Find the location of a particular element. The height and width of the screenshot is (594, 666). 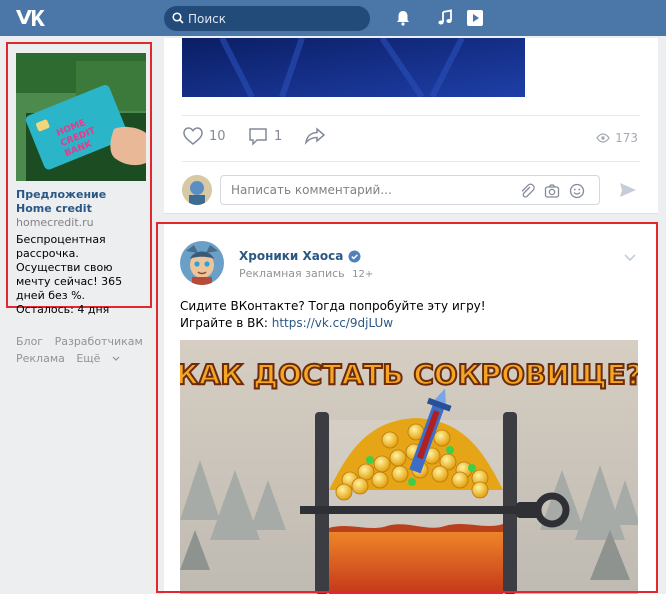

top-bar is located at coordinates (333, 18).